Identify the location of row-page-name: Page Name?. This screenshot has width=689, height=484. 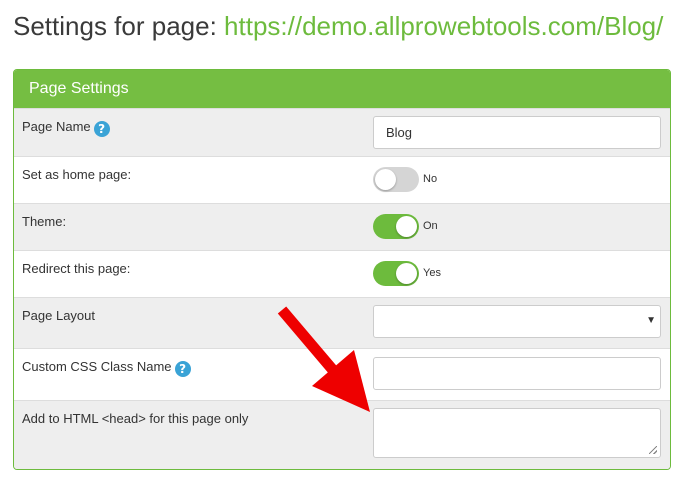
(342, 132).